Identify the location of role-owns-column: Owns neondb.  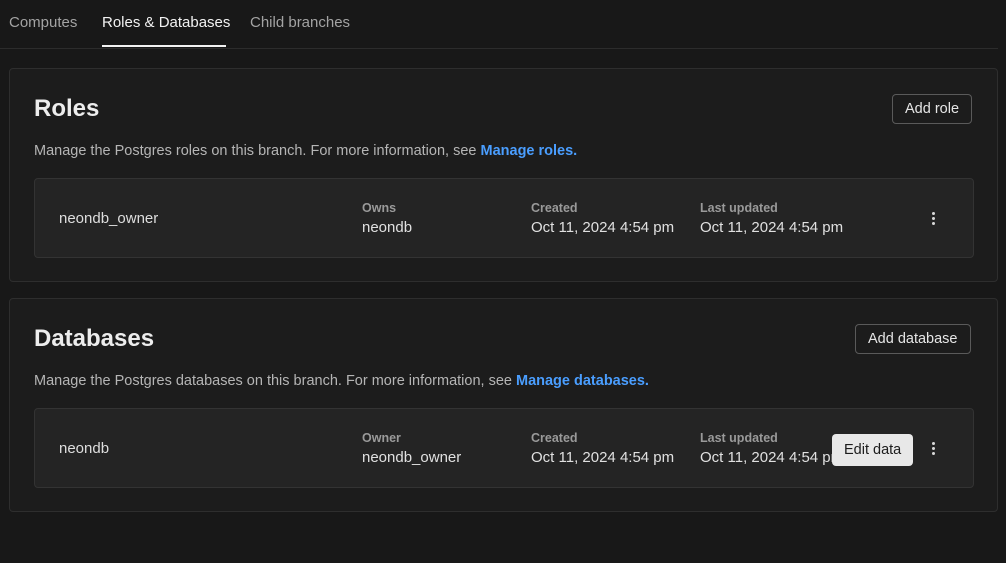
(387, 218).